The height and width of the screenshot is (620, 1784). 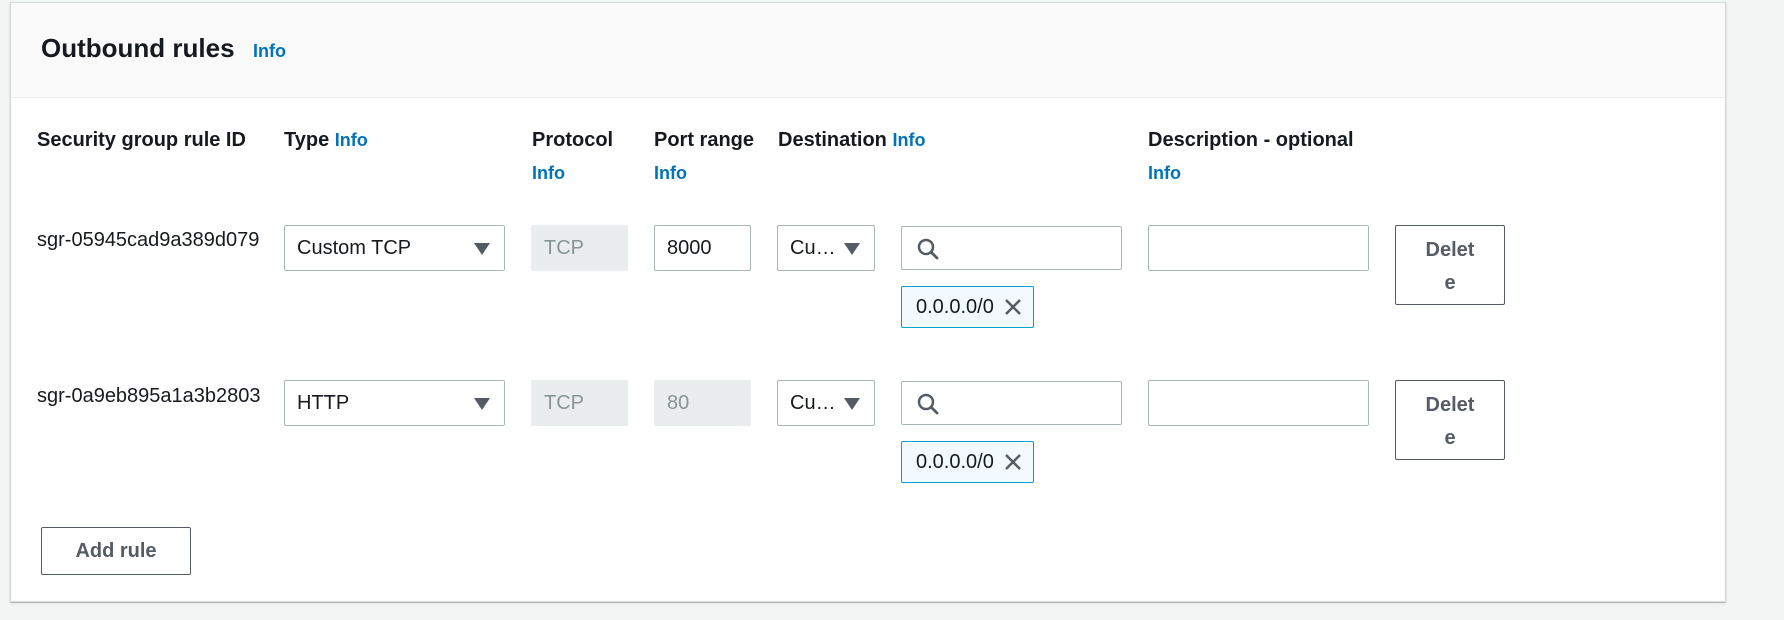 What do you see at coordinates (116, 551) in the screenshot?
I see `add-rule-button: Add rule` at bounding box center [116, 551].